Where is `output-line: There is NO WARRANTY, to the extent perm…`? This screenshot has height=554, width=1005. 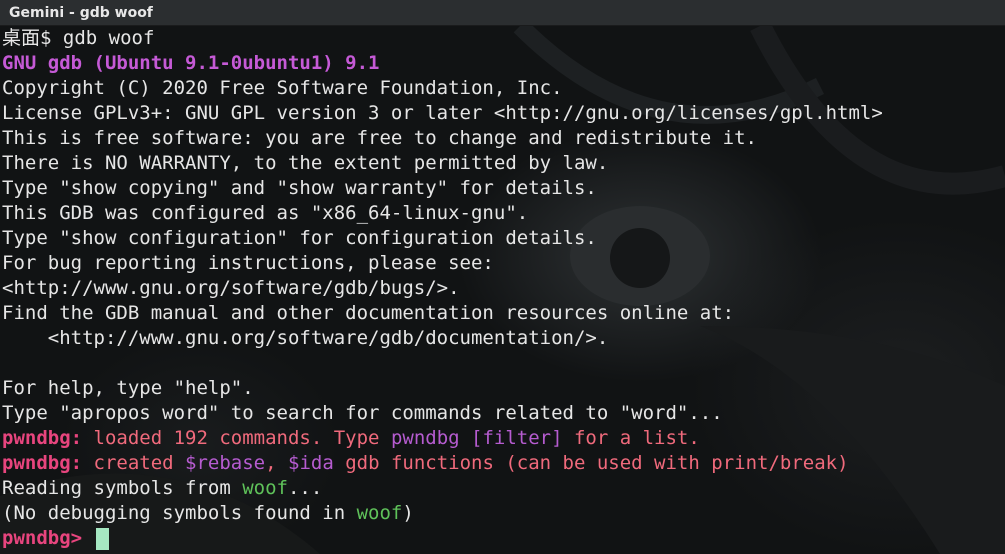 output-line: There is NO WARRANTY, to the extent perm… is located at coordinates (305, 163).